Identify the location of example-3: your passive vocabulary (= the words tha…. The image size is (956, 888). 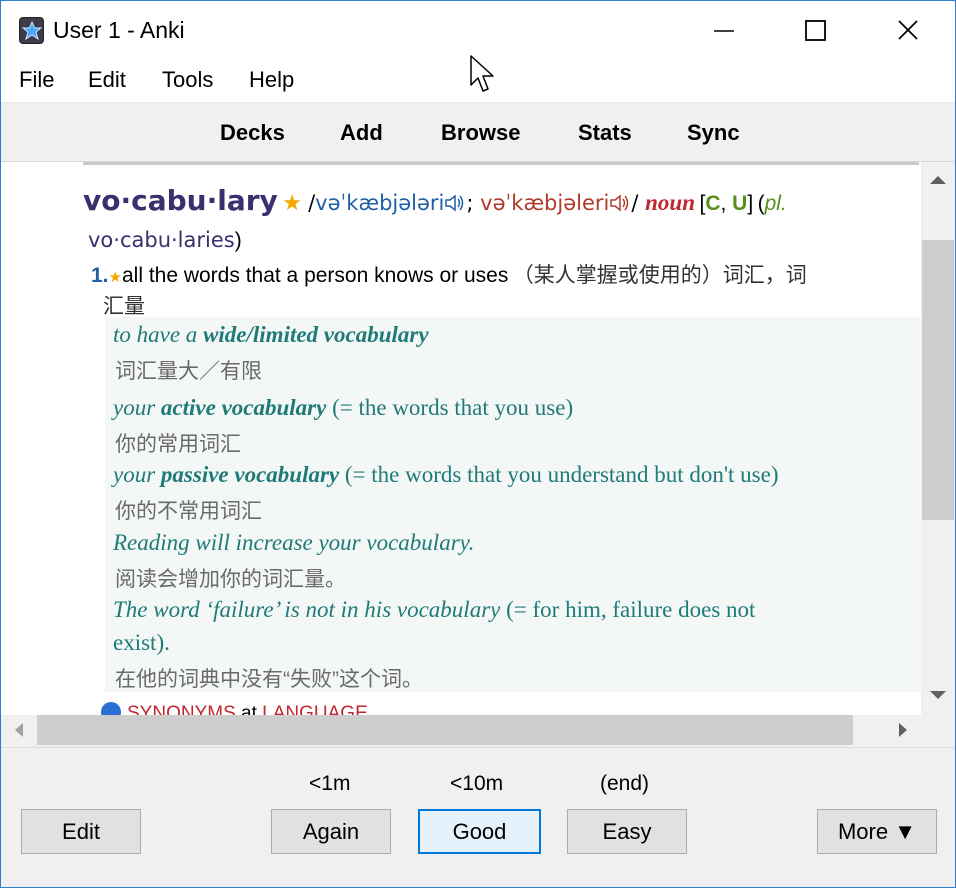
(446, 474).